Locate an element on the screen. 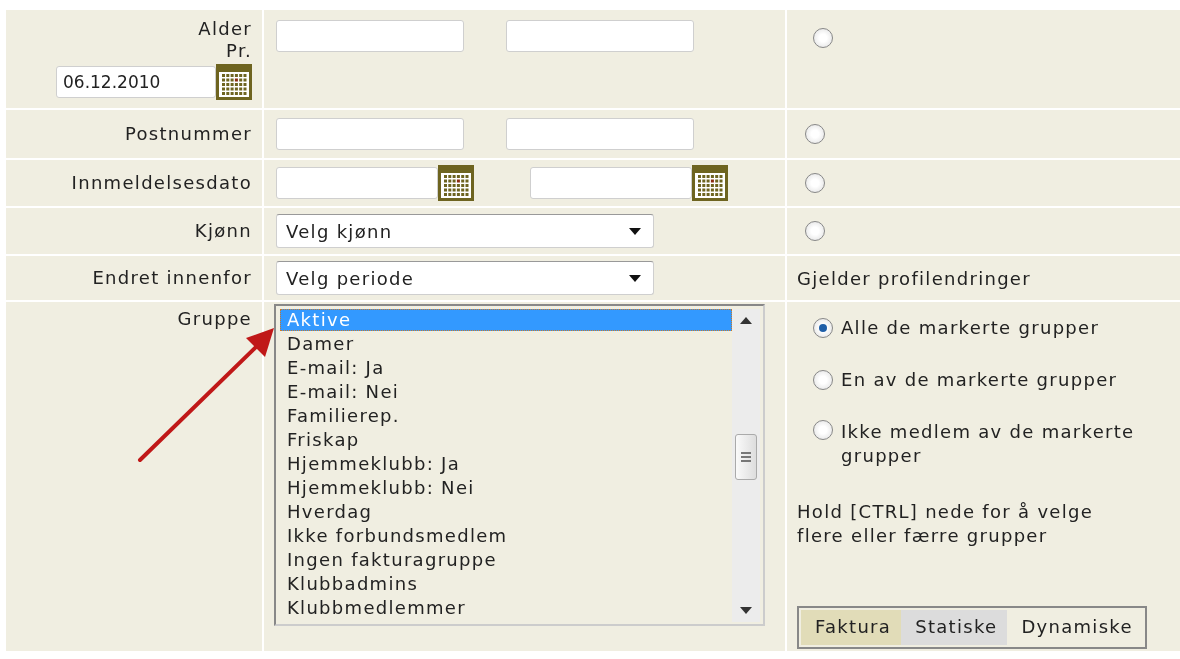 This screenshot has width=1180, height=659. field-label: Endret innenfor is located at coordinates (172, 278).